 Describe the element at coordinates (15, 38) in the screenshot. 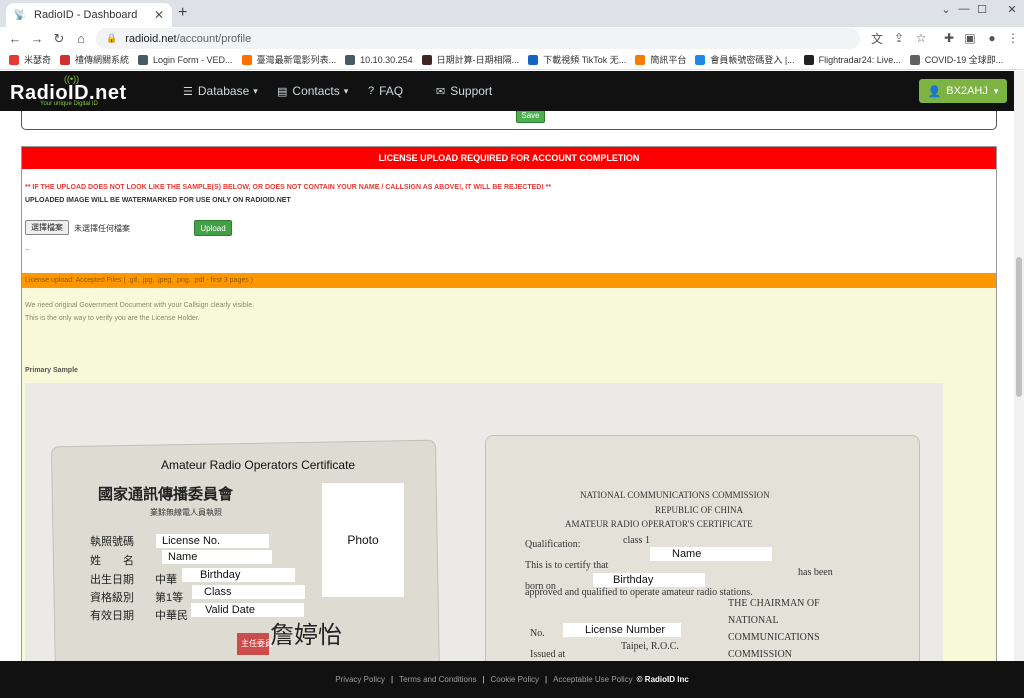

I see `back-icon: ←` at that location.